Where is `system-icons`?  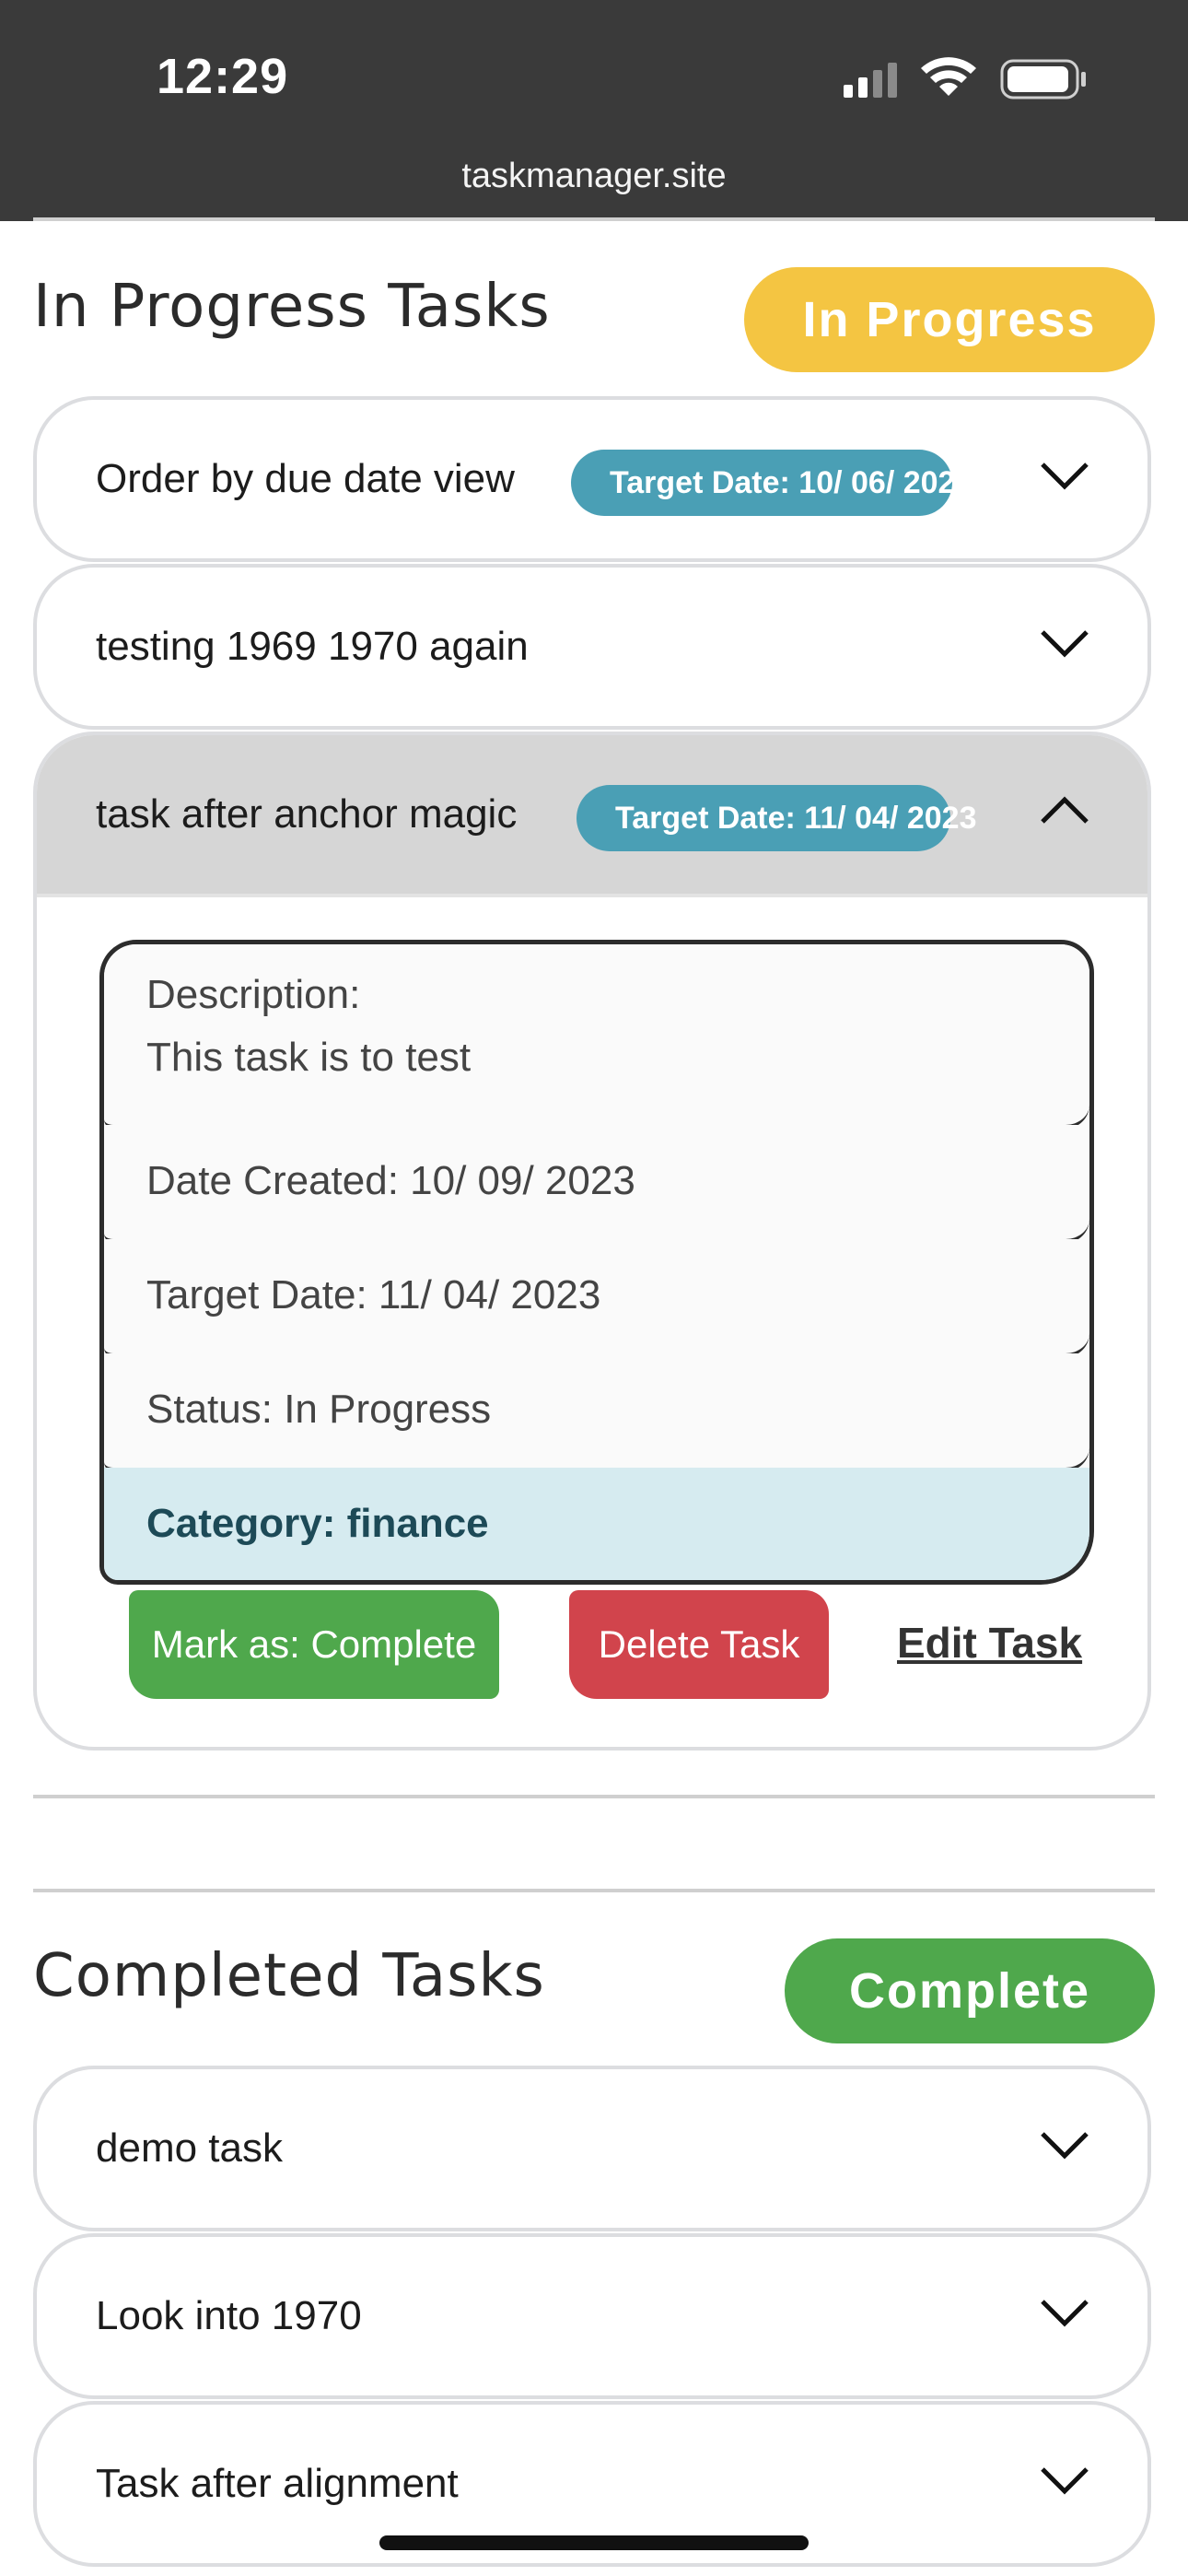 system-icons is located at coordinates (965, 78).